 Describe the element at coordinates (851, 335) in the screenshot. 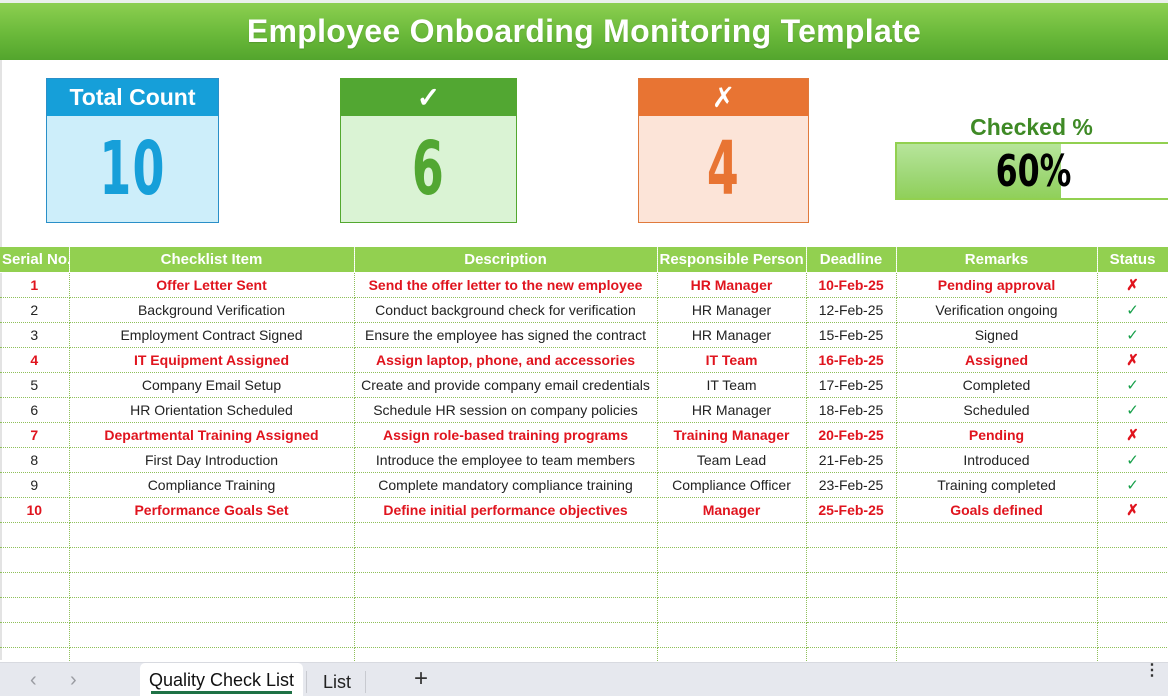

I see `cell-deadline: 15-Feb-25` at that location.